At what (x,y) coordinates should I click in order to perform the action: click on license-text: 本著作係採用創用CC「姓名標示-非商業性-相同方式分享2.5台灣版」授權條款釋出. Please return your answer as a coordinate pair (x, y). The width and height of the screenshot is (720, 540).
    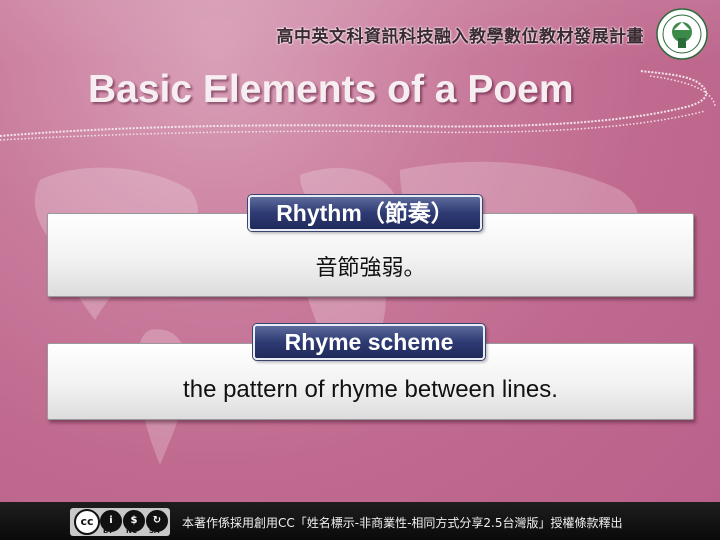
    Looking at the image, I should click on (402, 523).